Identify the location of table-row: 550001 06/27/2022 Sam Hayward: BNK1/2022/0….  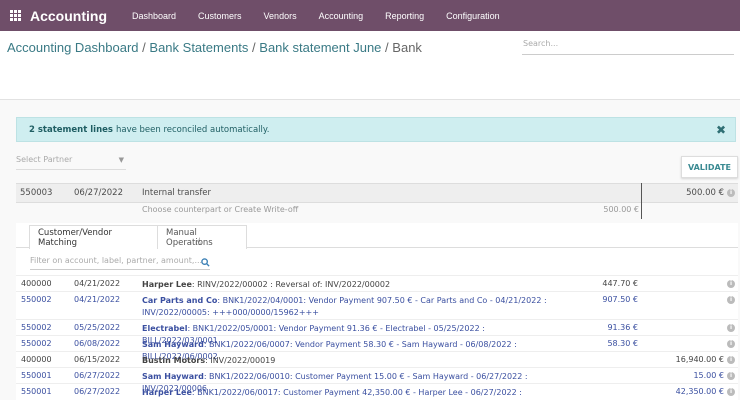
(377, 380).